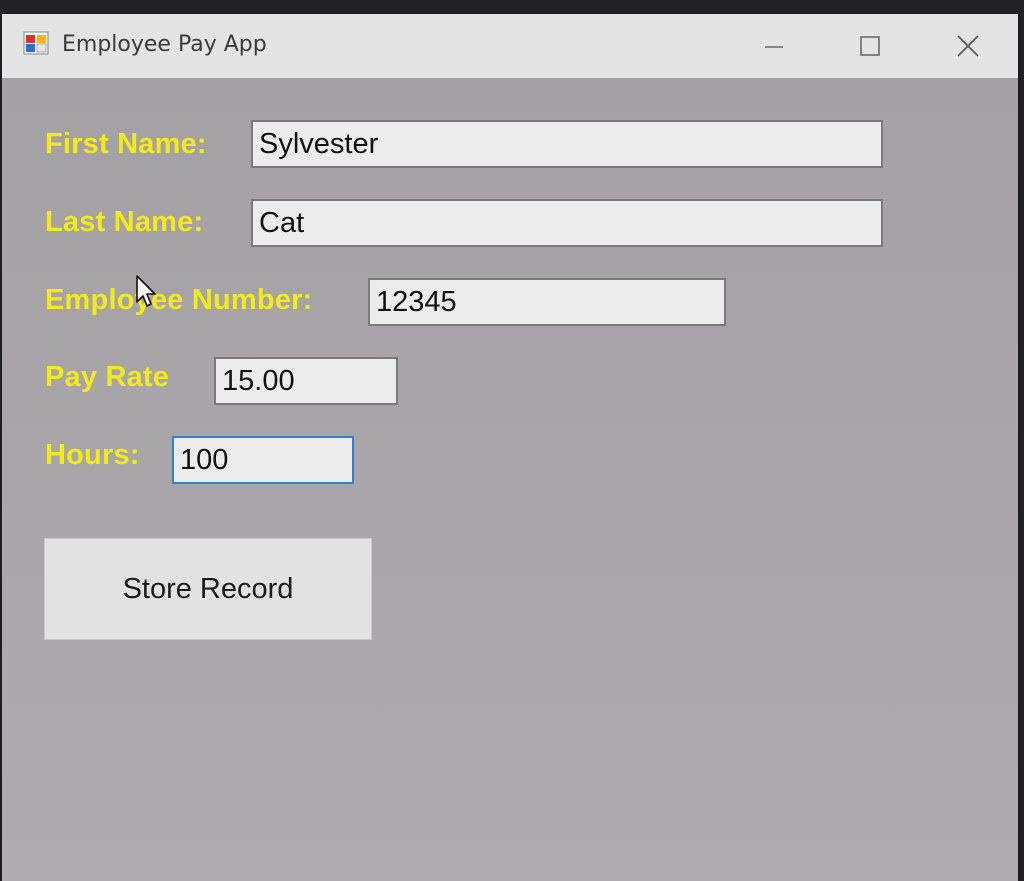  Describe the element at coordinates (567, 223) in the screenshot. I see `last-name-input: Cat` at that location.